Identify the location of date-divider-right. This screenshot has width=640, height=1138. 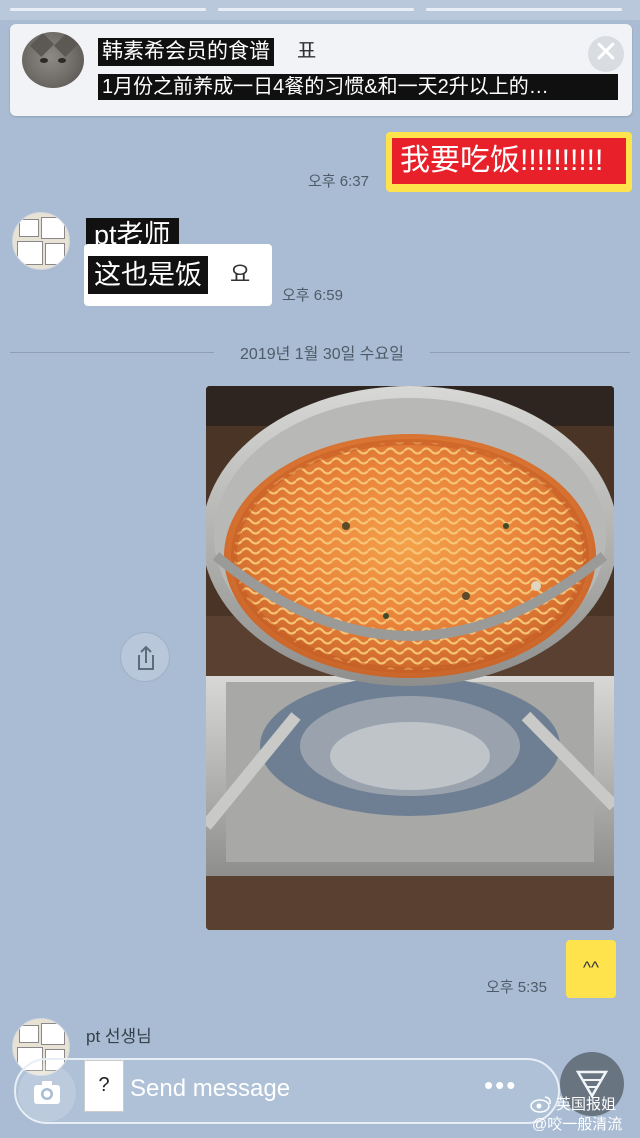
(530, 352).